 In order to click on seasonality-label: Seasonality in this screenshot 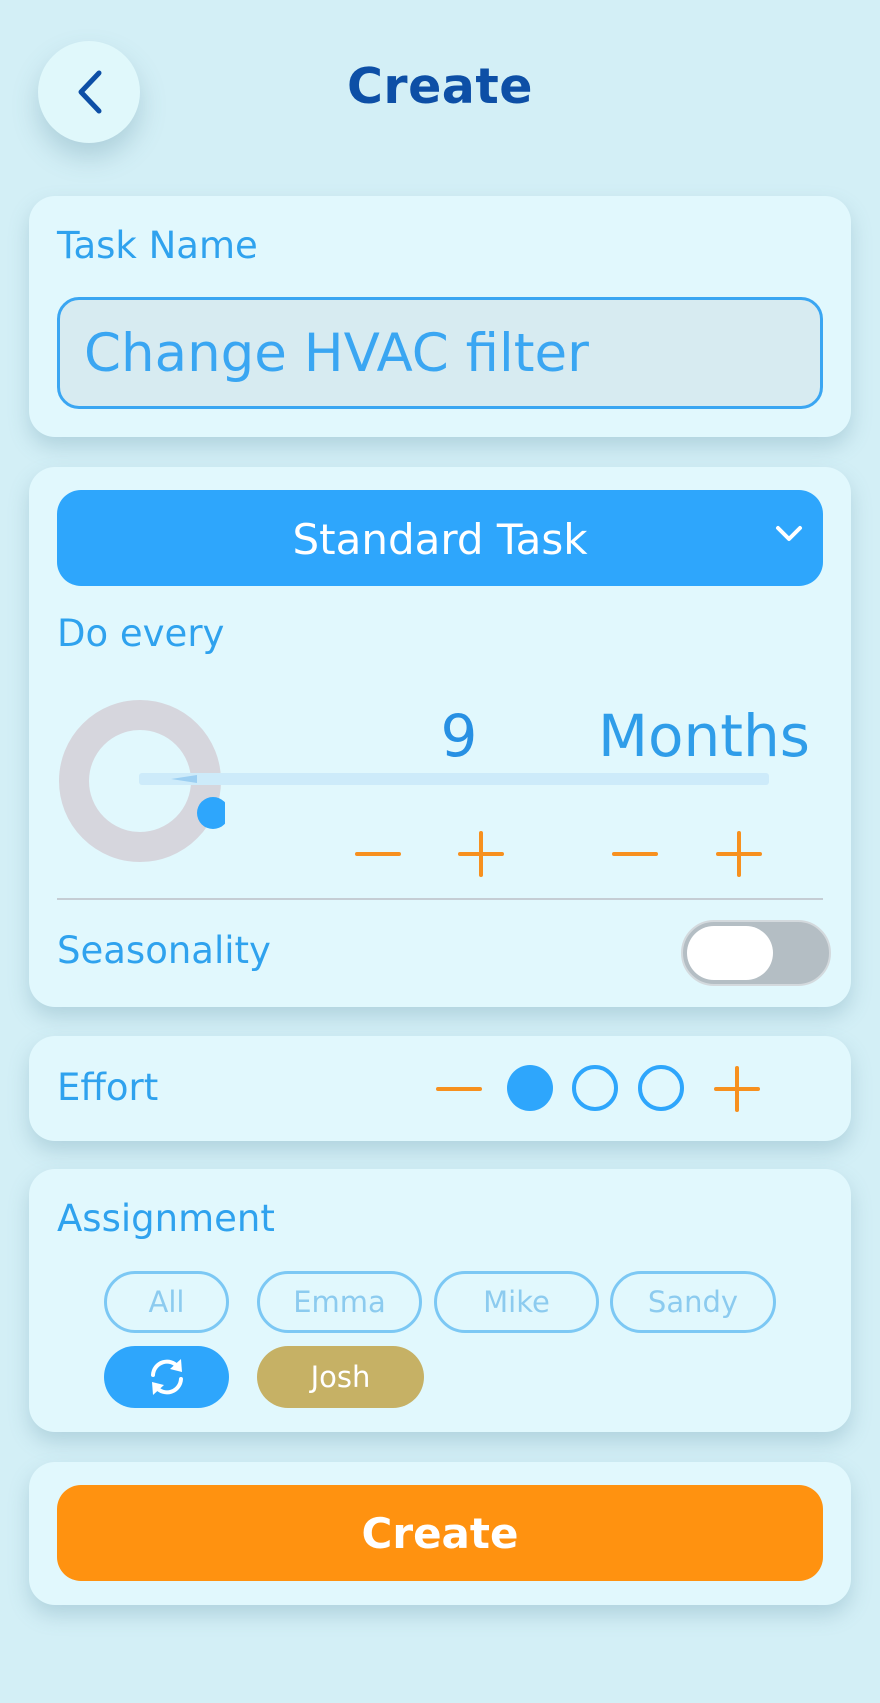, I will do `click(164, 950)`.